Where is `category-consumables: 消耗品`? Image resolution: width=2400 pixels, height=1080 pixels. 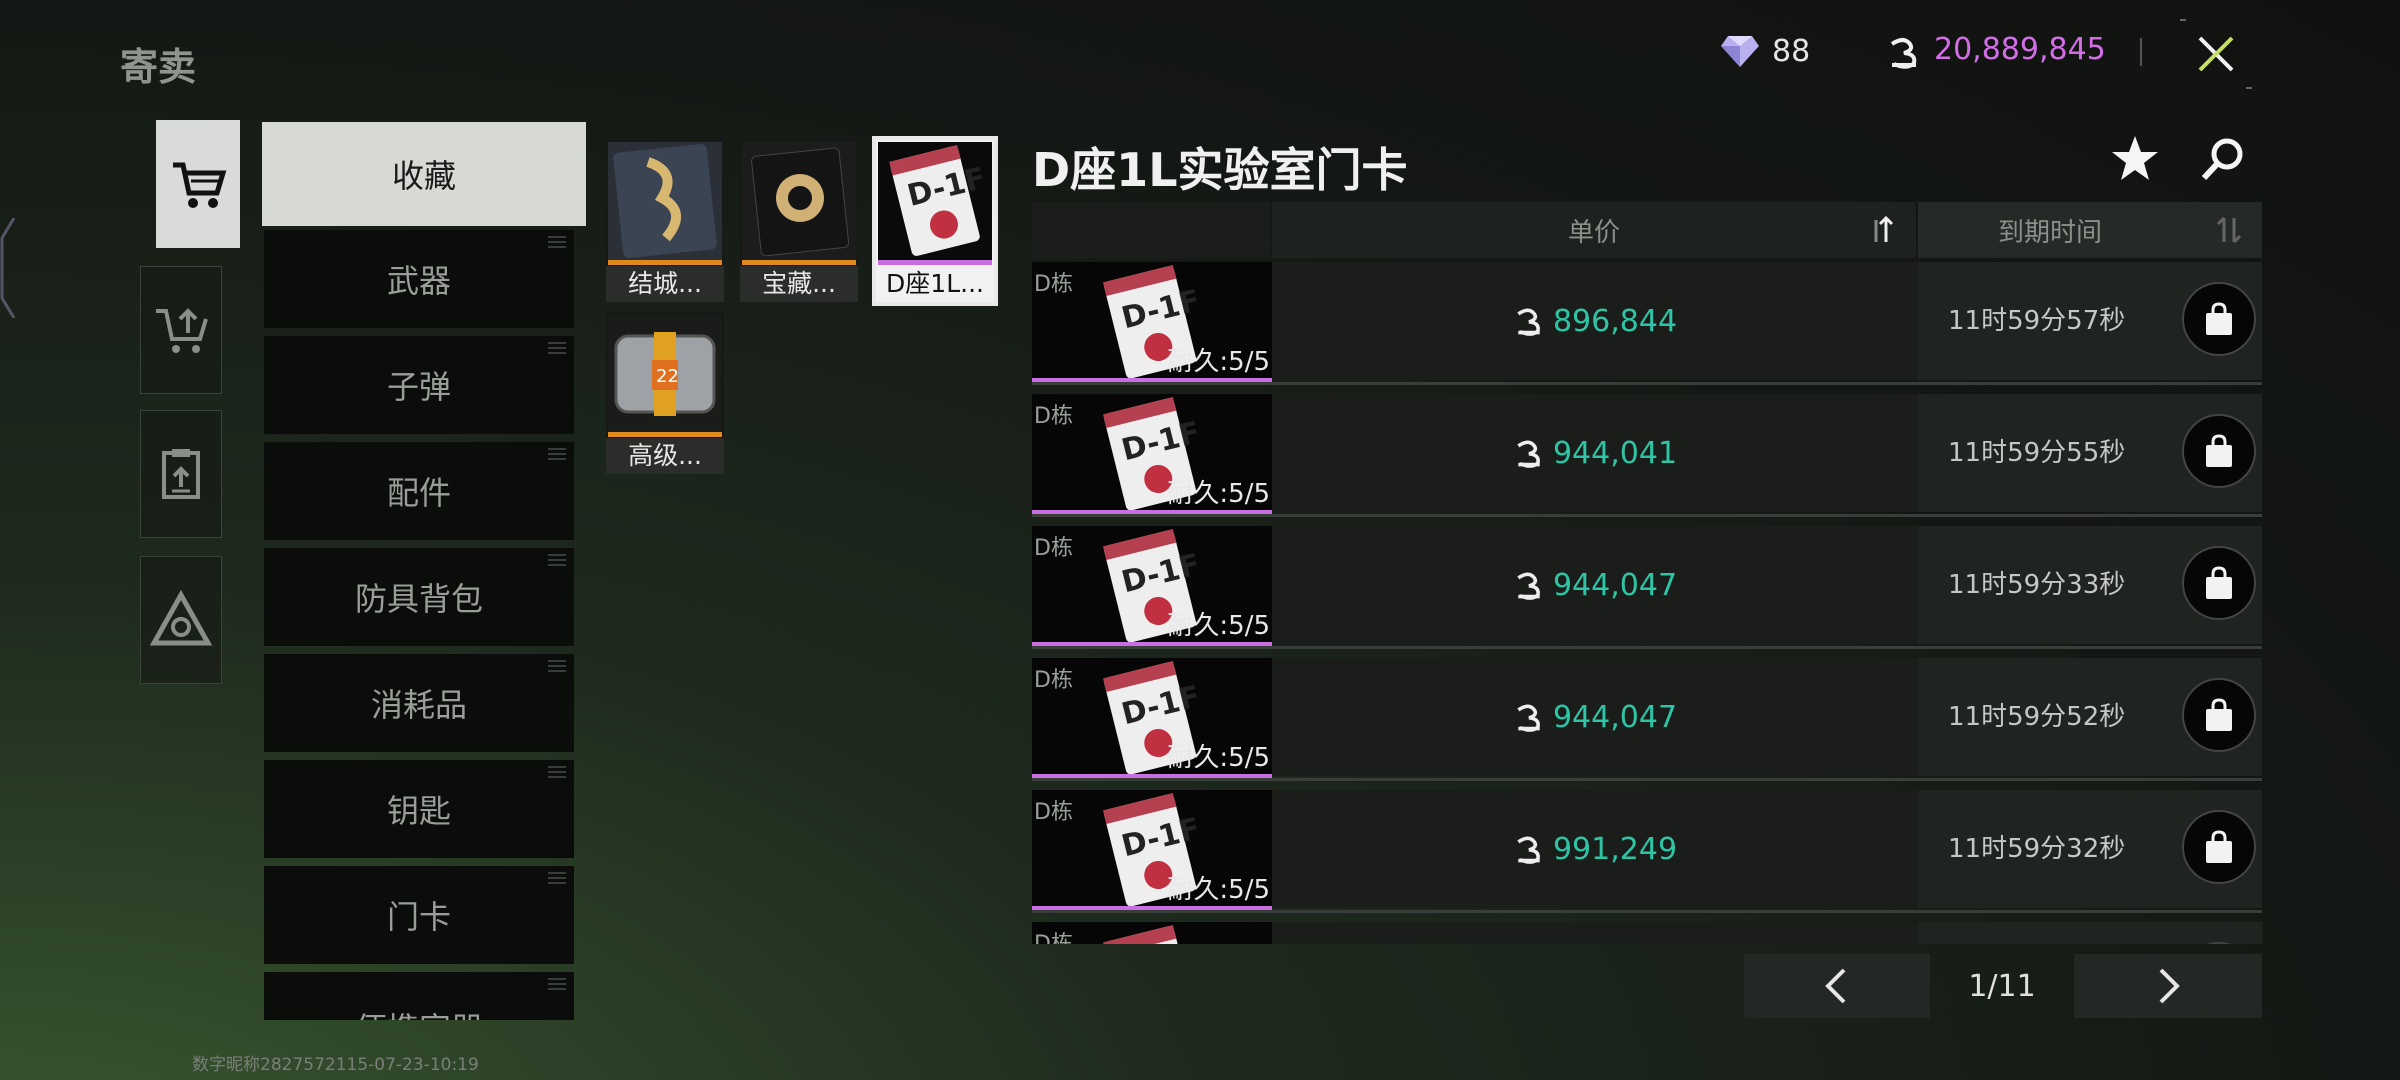 category-consumables: 消耗品 is located at coordinates (419, 703).